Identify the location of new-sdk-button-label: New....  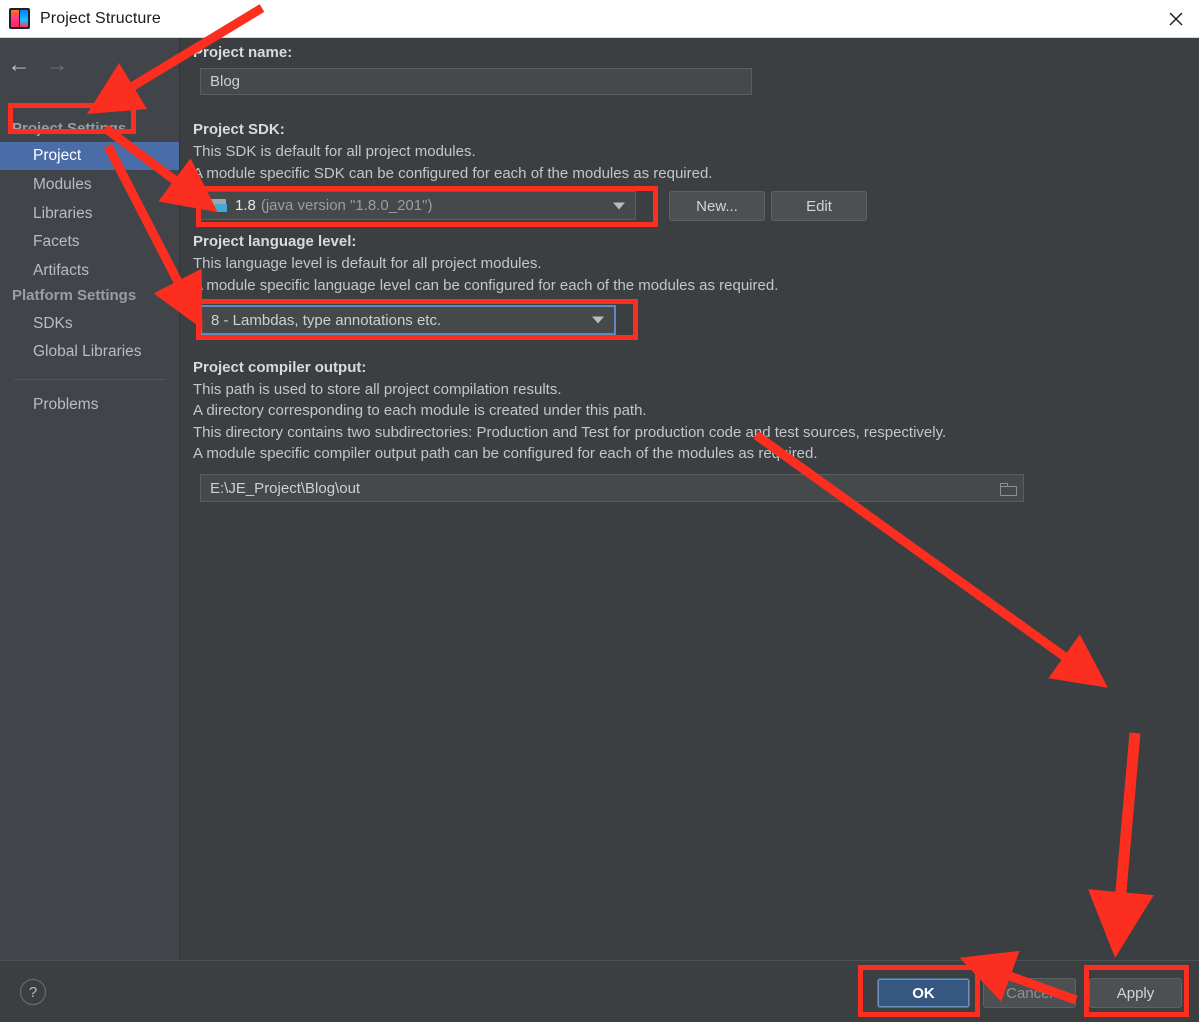
(717, 206).